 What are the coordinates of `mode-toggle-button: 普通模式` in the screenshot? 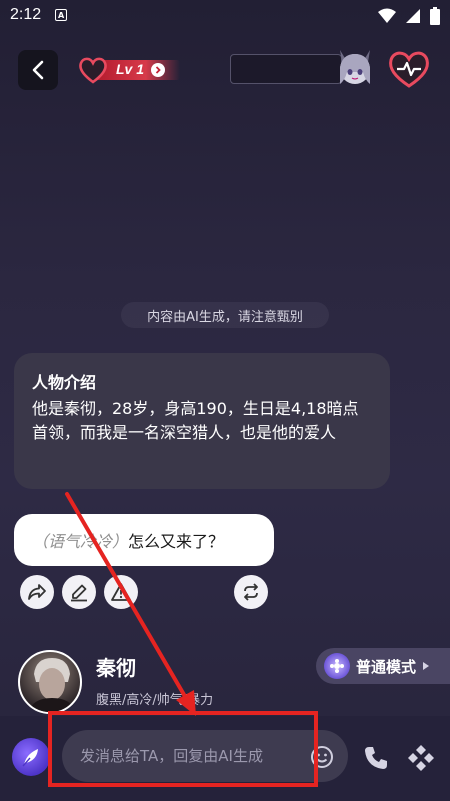 It's located at (383, 666).